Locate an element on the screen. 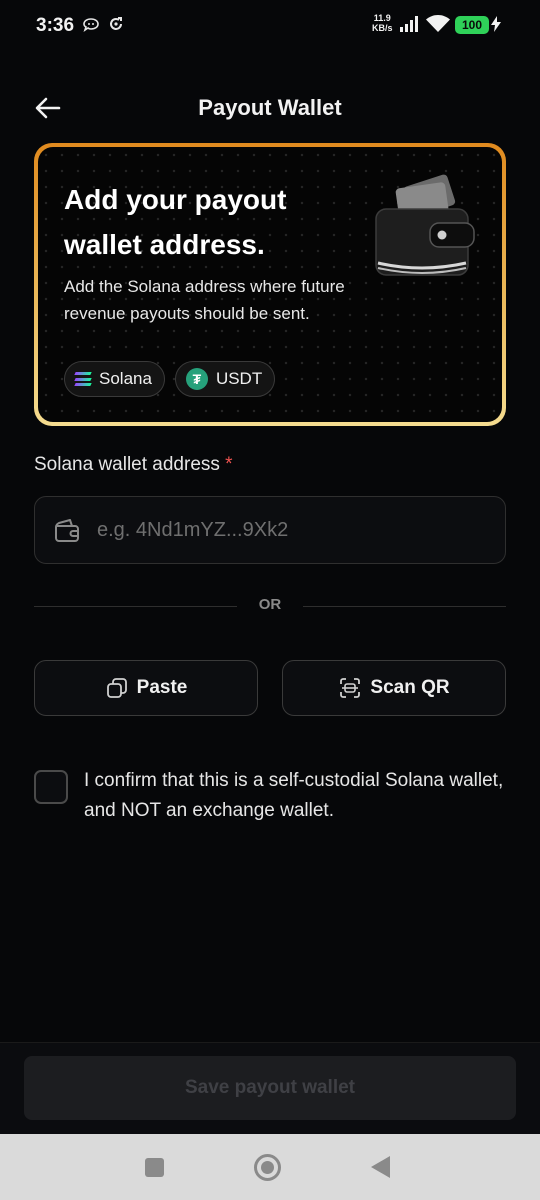  or-divider: OR is located at coordinates (270, 607).